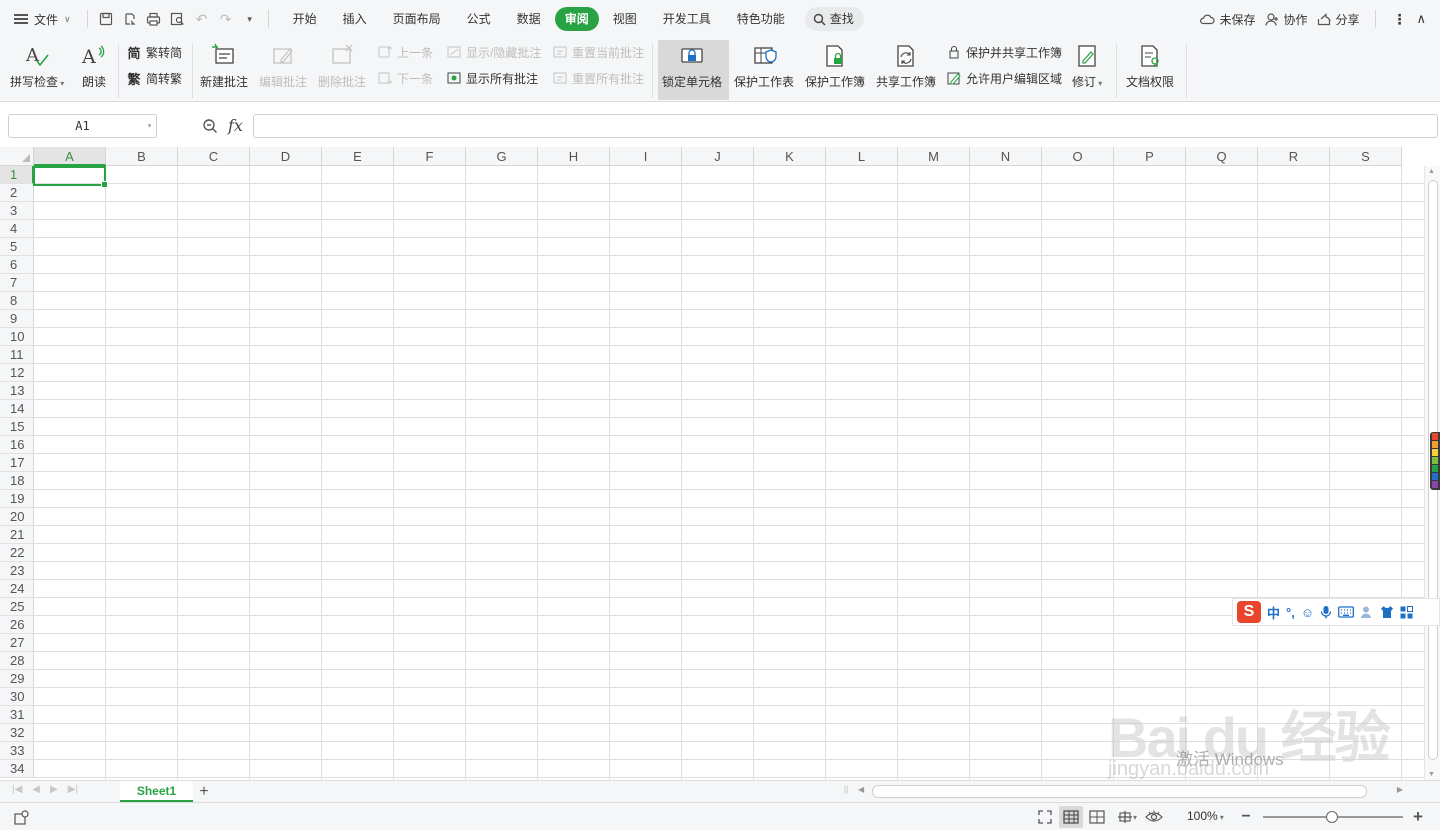 The width and height of the screenshot is (1440, 830). What do you see at coordinates (1119, 791) in the screenshot?
I see `horizontal-scroll-thumb` at bounding box center [1119, 791].